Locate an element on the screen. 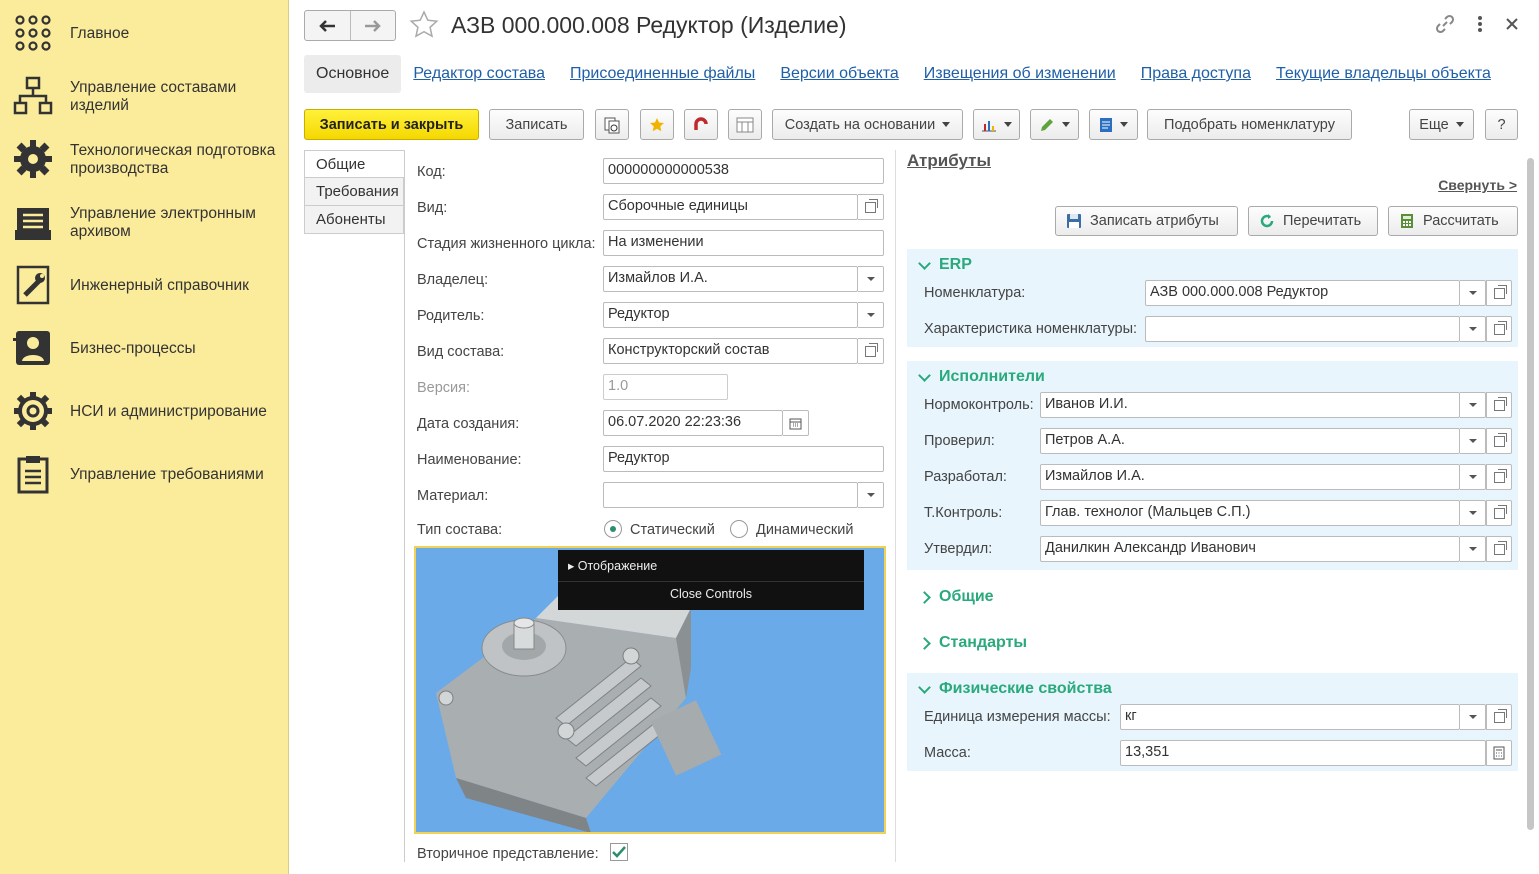 This screenshot has width=1539, height=874. mass-field: 13,351 is located at coordinates (1303, 753).